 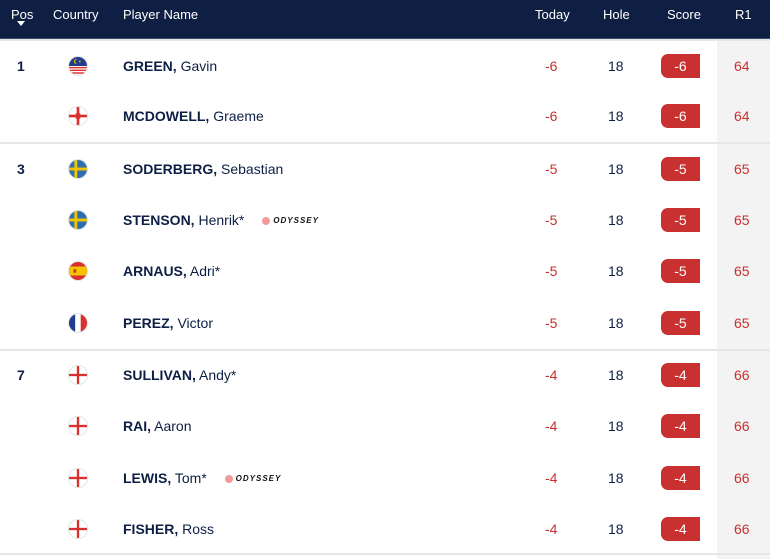 What do you see at coordinates (236, 116) in the screenshot?
I see `player-first-name: Graeme` at bounding box center [236, 116].